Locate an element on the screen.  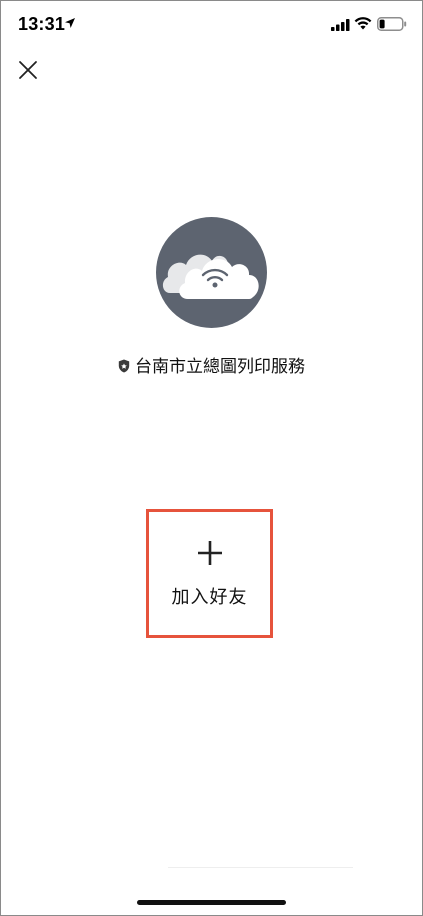
account-name-row: 台南市立總圖列印服務 is located at coordinates (211, 364).